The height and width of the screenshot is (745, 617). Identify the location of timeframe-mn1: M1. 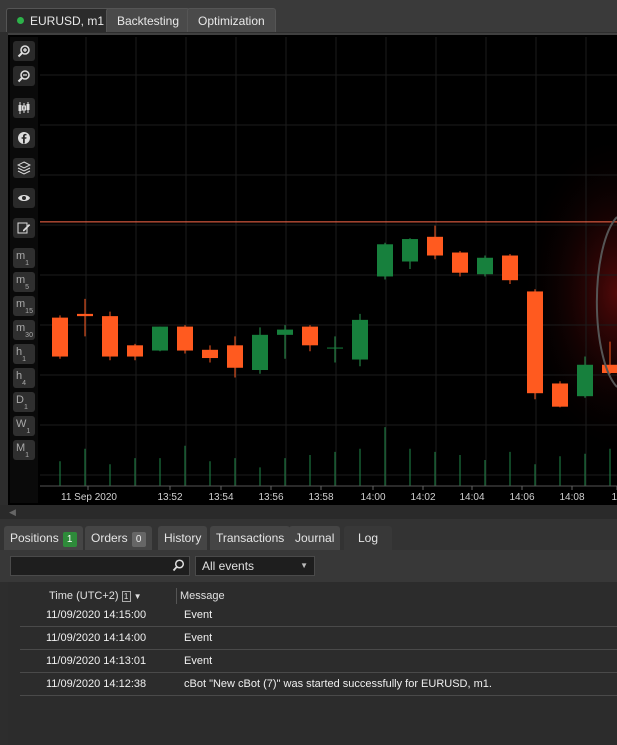
(24, 450).